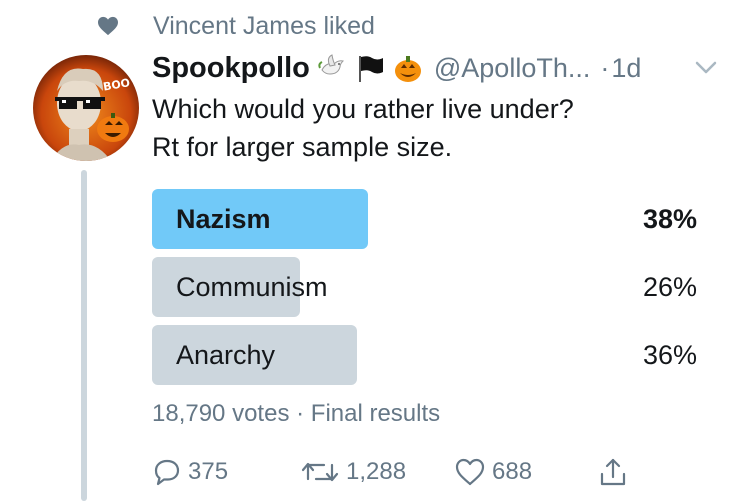 Image resolution: width=750 pixels, height=501 pixels. What do you see at coordinates (363, 109) in the screenshot?
I see `tweet-text-line-1: Which would you rather live under?` at bounding box center [363, 109].